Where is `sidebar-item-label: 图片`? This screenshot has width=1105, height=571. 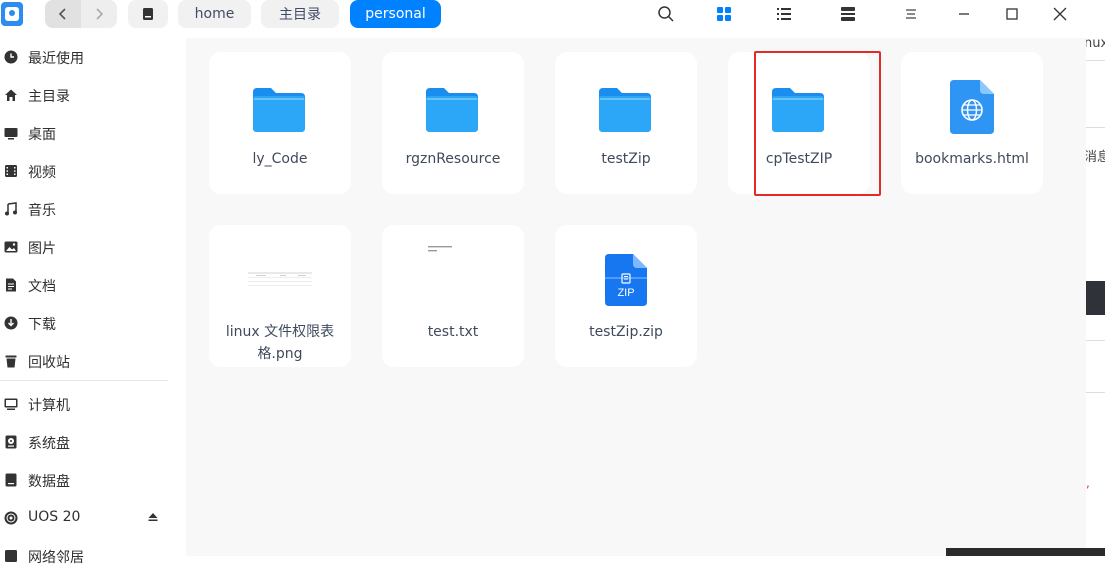
sidebar-item-label: 图片 is located at coordinates (42, 249).